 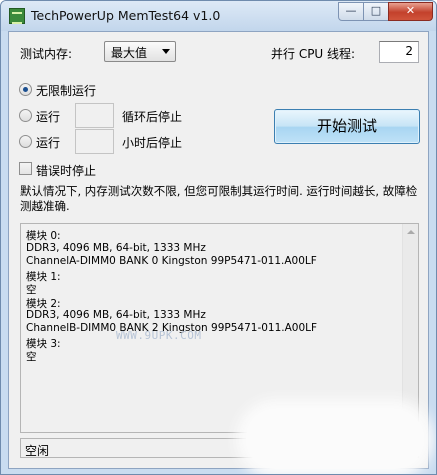 What do you see at coordinates (351, 11) in the screenshot?
I see `minimize-button: —` at bounding box center [351, 11].